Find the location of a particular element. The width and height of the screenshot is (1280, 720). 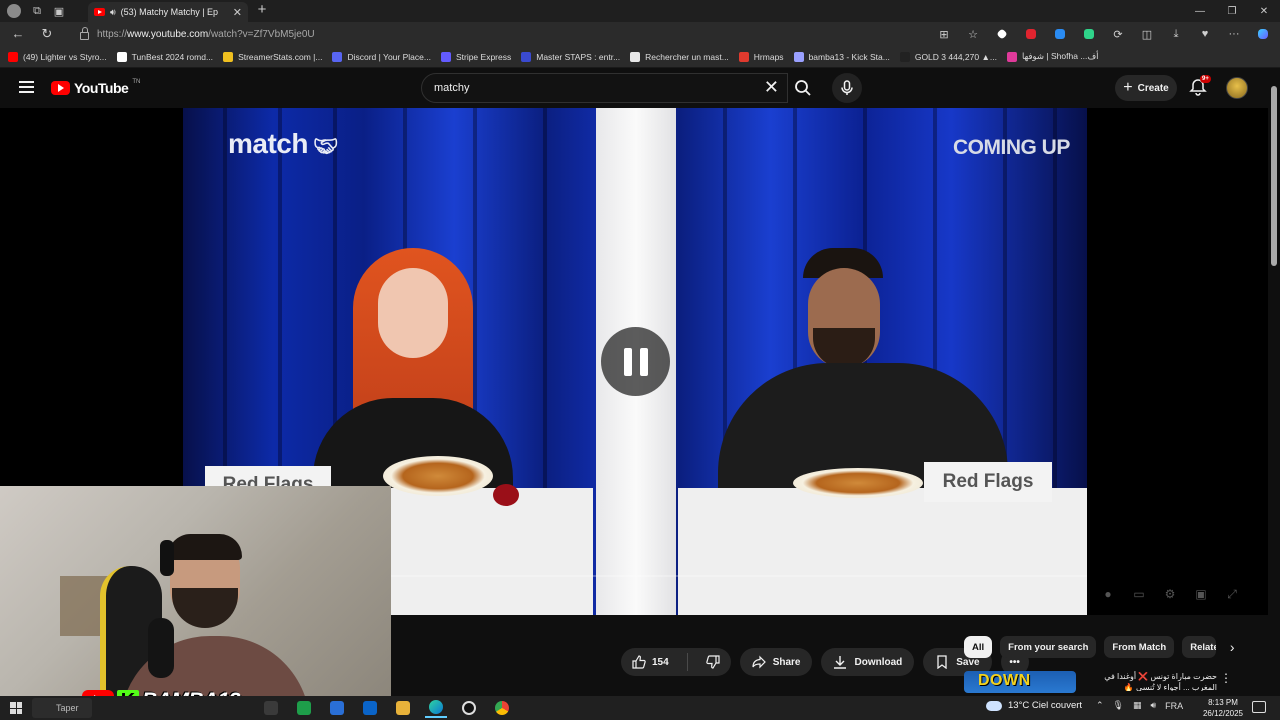

create-button: + Create is located at coordinates (1146, 88).